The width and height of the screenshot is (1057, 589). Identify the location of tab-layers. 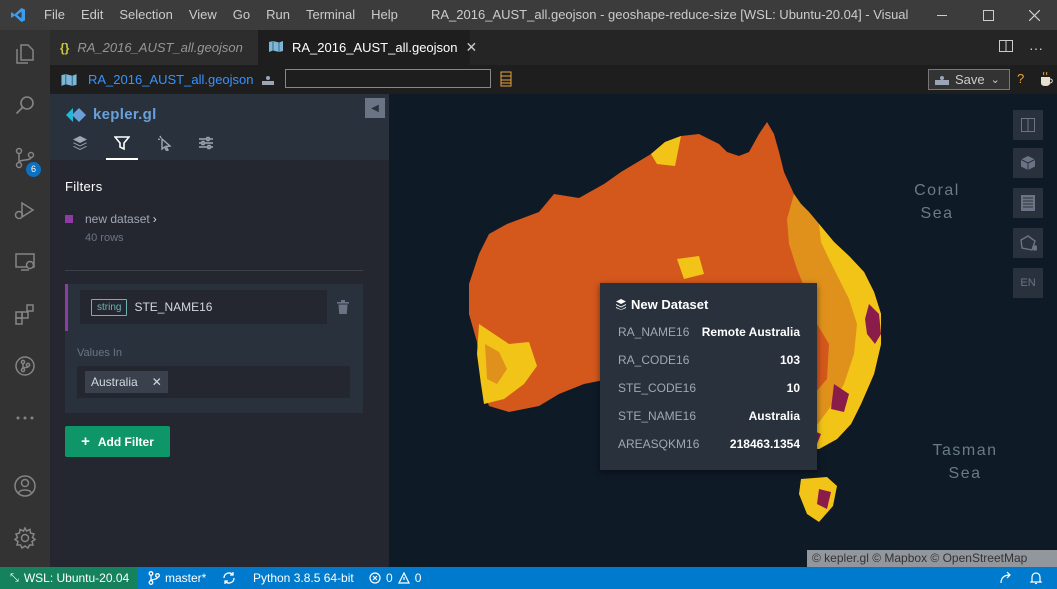
(80, 143).